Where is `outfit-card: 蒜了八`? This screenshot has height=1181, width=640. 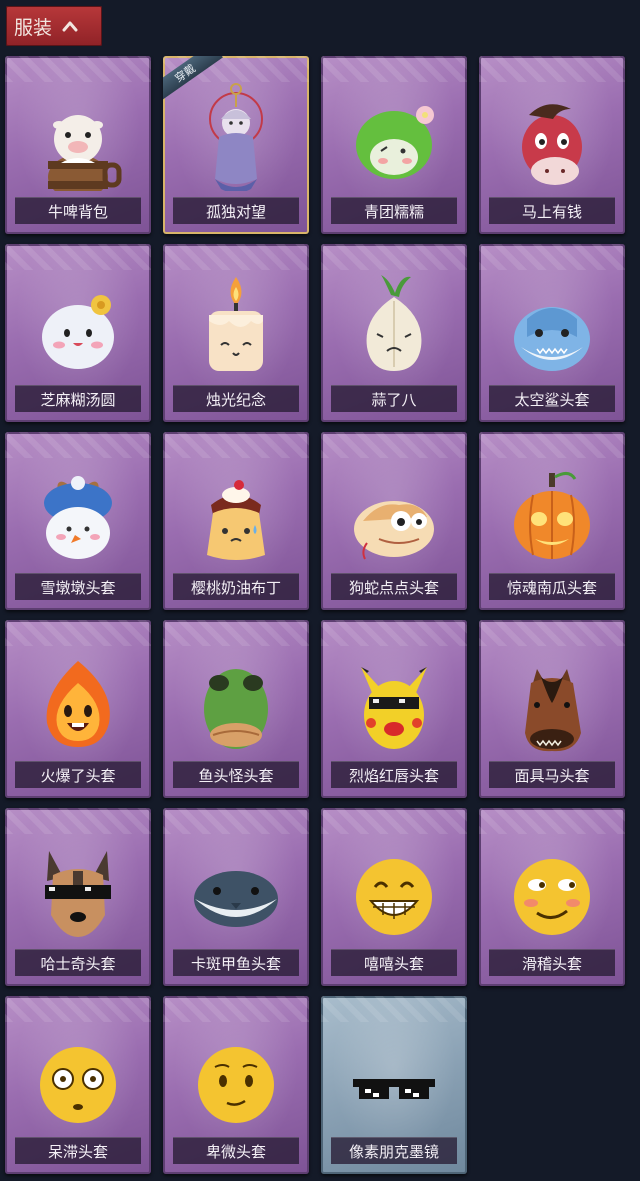
outfit-card: 蒜了八 is located at coordinates (394, 333).